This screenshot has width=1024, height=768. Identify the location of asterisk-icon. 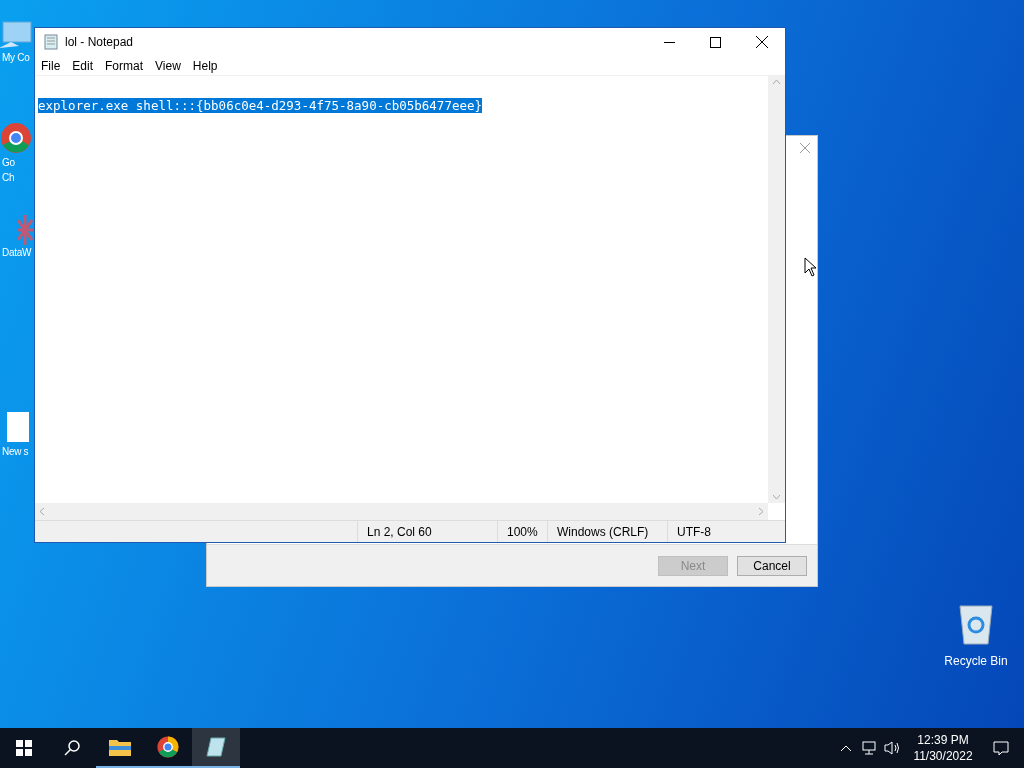
(25, 230).